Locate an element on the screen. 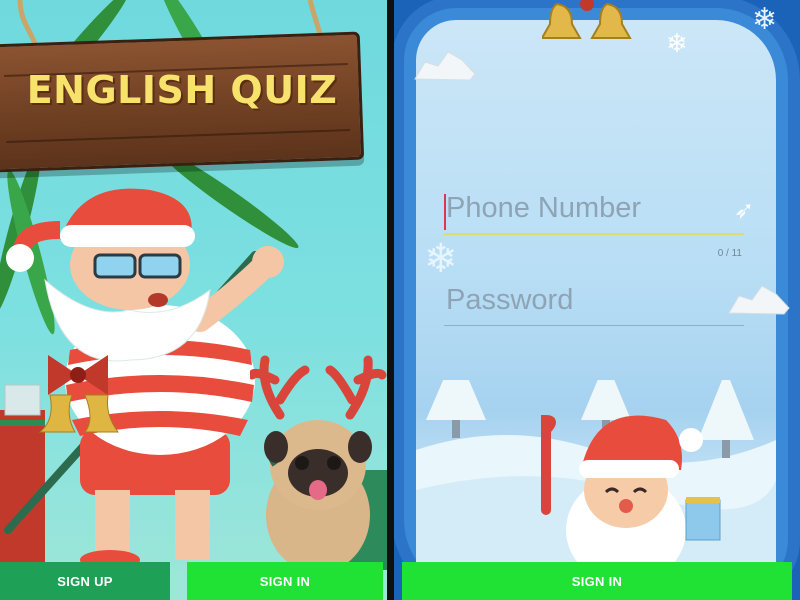  password-input is located at coordinates (594, 304).